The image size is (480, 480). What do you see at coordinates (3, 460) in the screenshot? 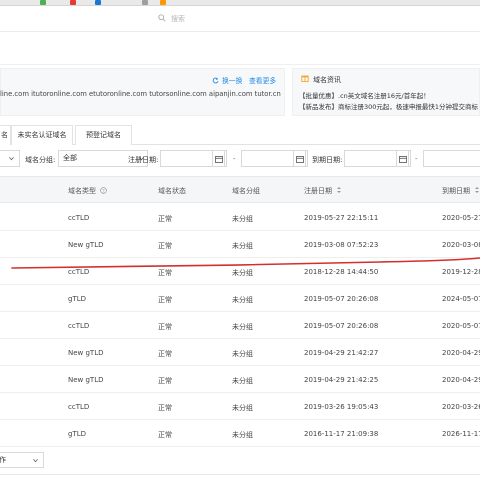
I see `batch-action-value: 作` at bounding box center [3, 460].